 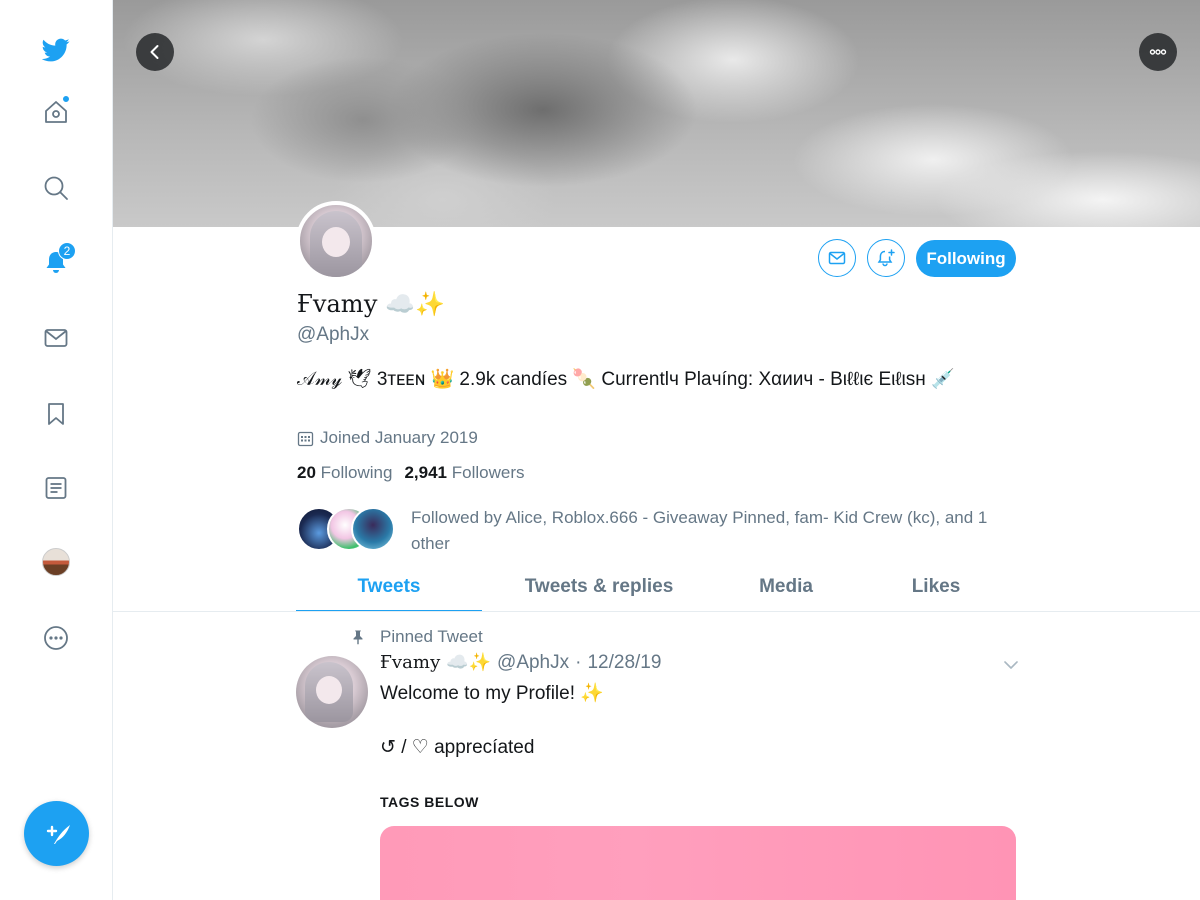 What do you see at coordinates (66, 99) in the screenshot?
I see `home-new-dot` at bounding box center [66, 99].